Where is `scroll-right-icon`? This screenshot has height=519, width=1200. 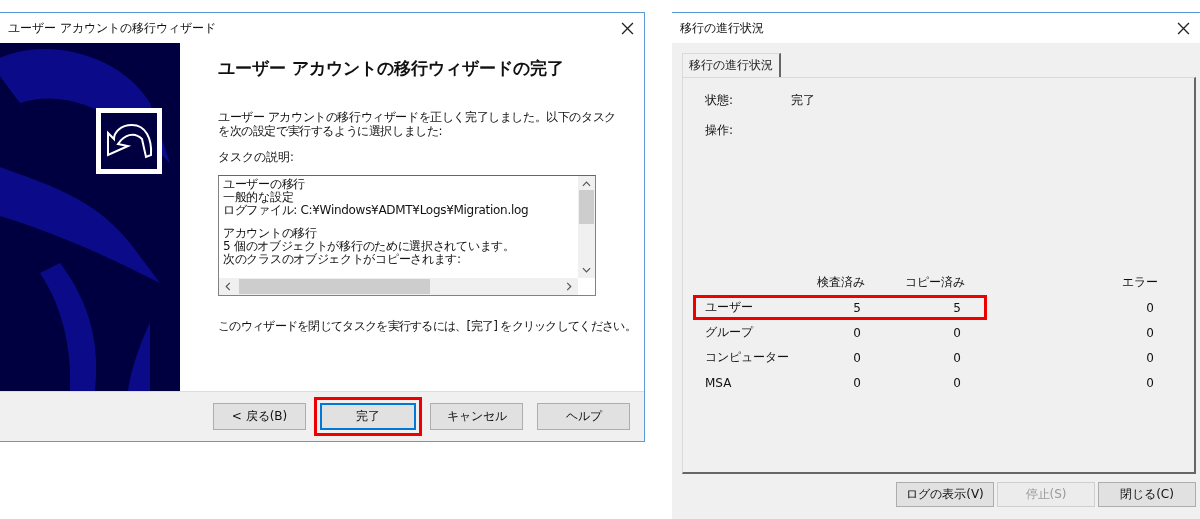
scroll-right-icon is located at coordinates (569, 286).